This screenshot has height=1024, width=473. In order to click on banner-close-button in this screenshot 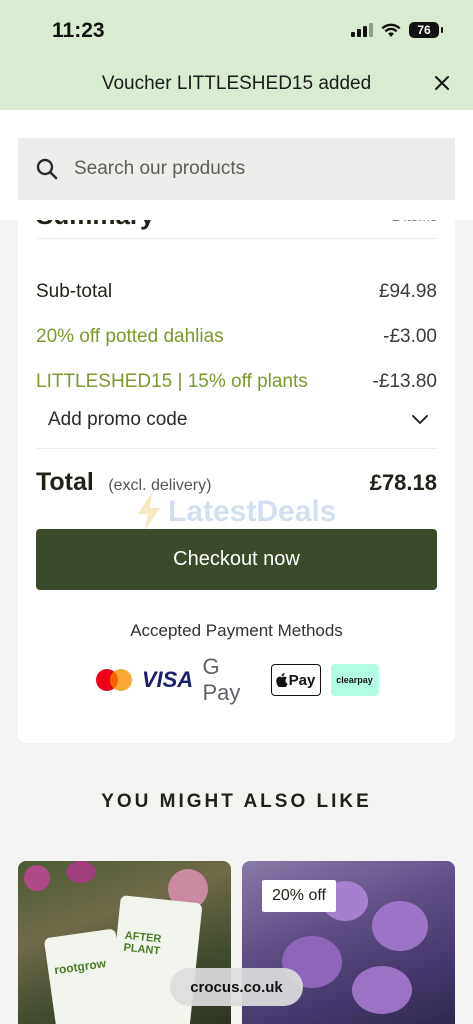, I will do `click(442, 83)`.